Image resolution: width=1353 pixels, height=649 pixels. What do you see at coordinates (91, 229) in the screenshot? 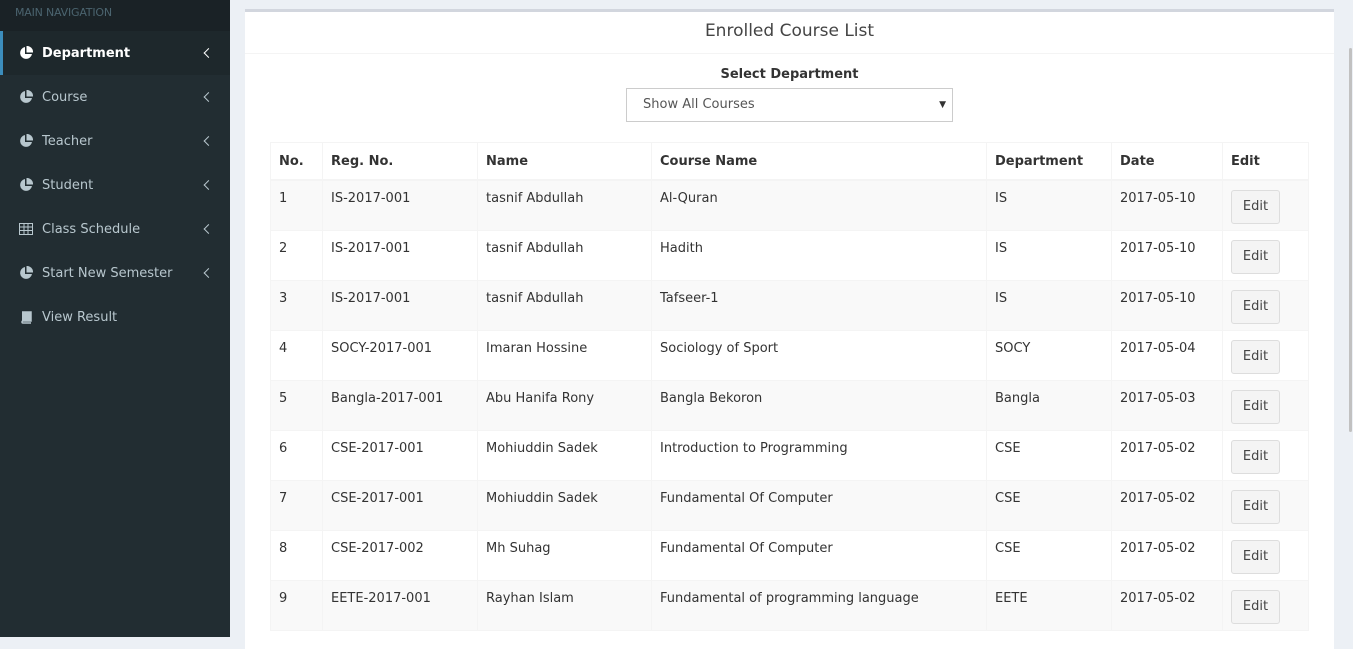
I see `sidebar-item-label: Class Schedule` at bounding box center [91, 229].